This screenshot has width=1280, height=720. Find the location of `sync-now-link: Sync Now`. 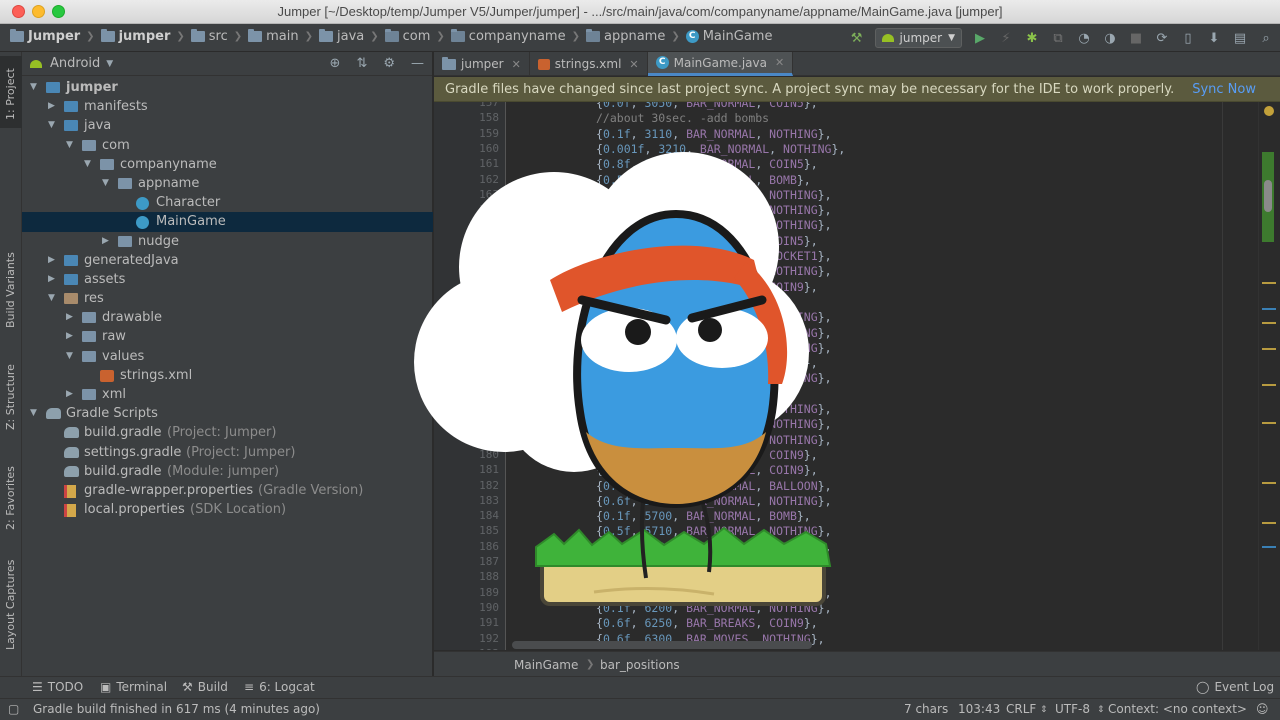

sync-now-link: Sync Now is located at coordinates (1224, 89).